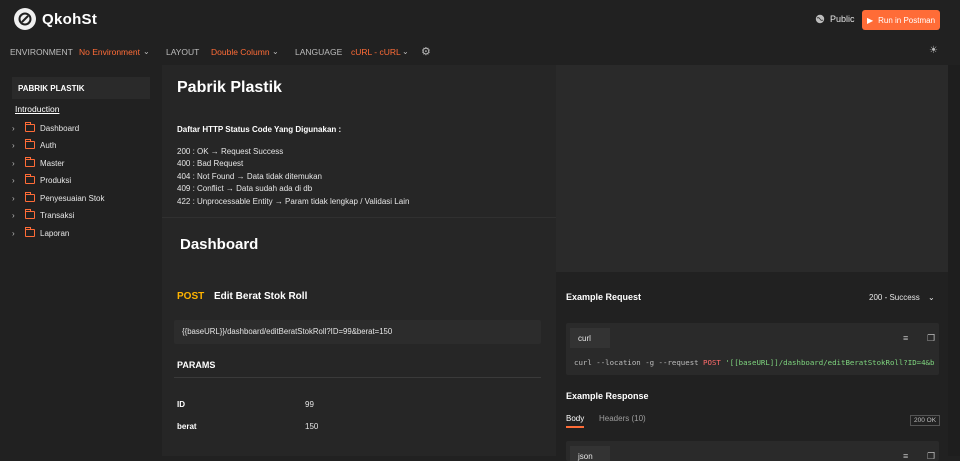 The width and height of the screenshot is (960, 461). I want to click on param-key: berat, so click(187, 426).